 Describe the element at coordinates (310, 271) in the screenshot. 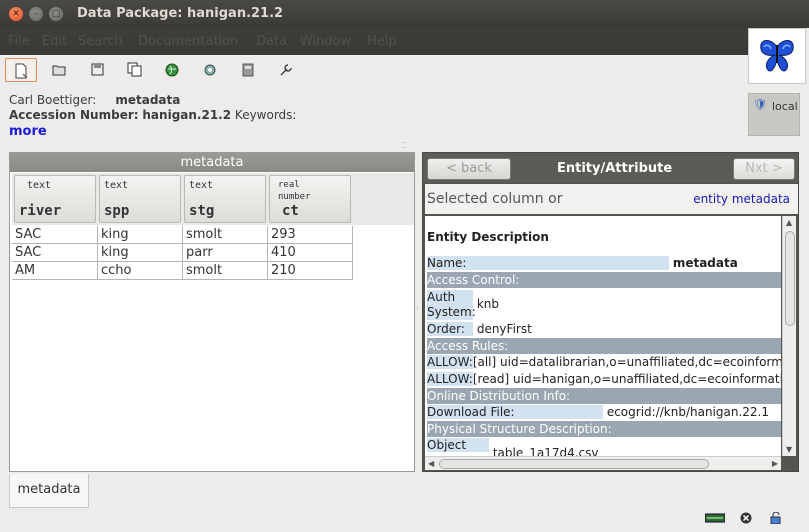

I see `table-cell: 210` at that location.